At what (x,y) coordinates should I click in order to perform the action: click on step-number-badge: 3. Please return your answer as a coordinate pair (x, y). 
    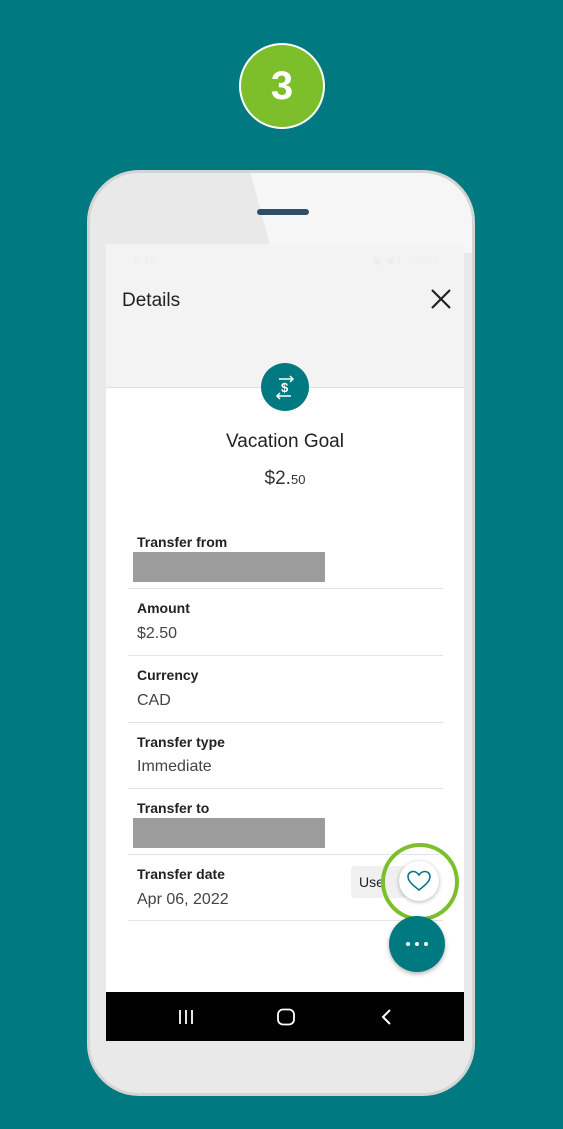
    Looking at the image, I should click on (282, 86).